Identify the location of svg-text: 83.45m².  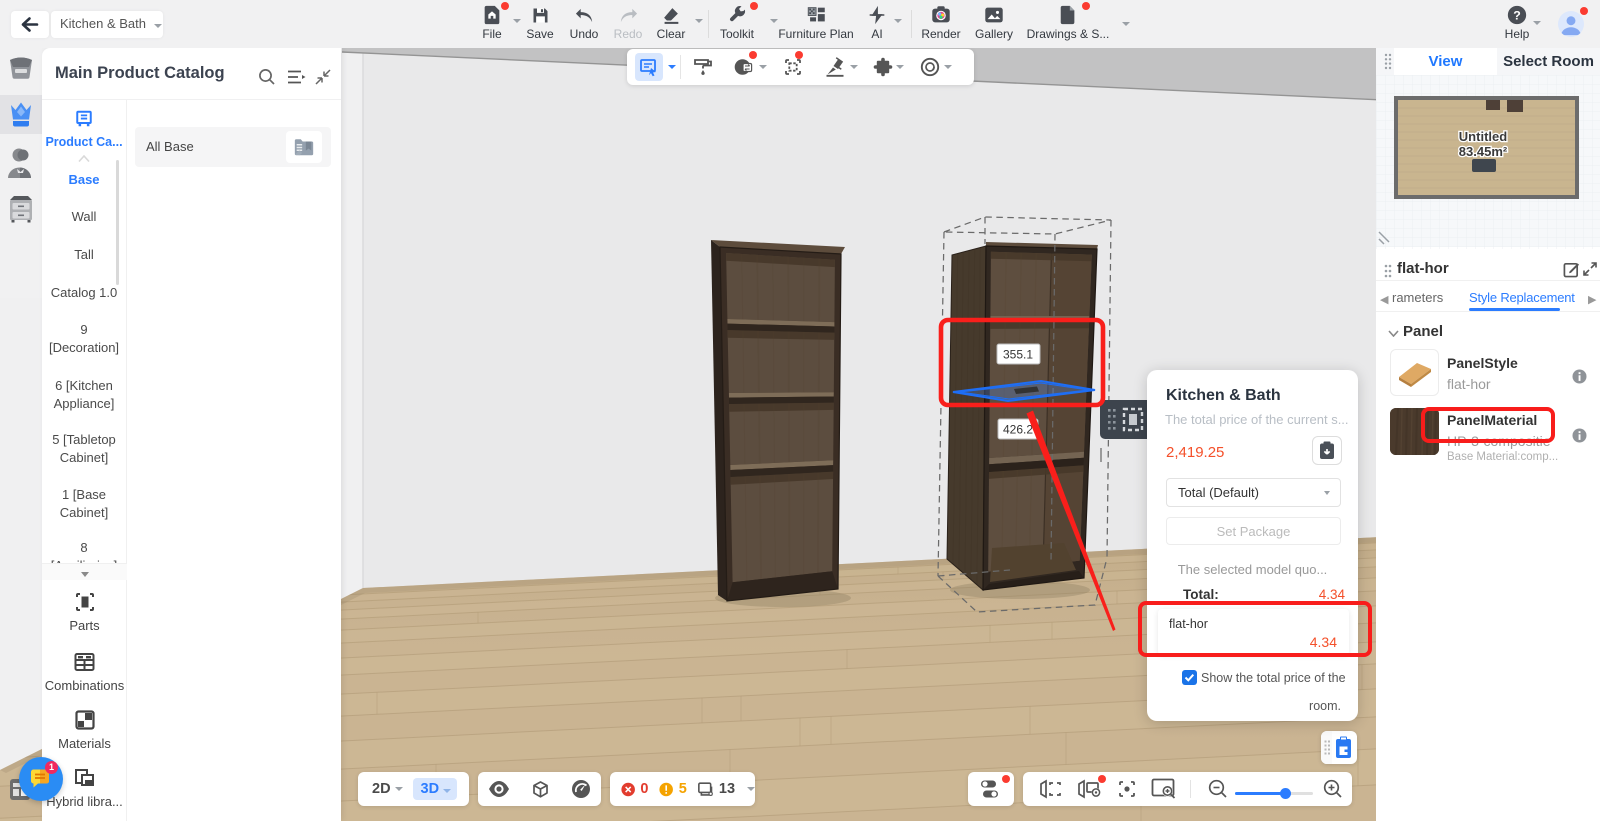
(1483, 151).